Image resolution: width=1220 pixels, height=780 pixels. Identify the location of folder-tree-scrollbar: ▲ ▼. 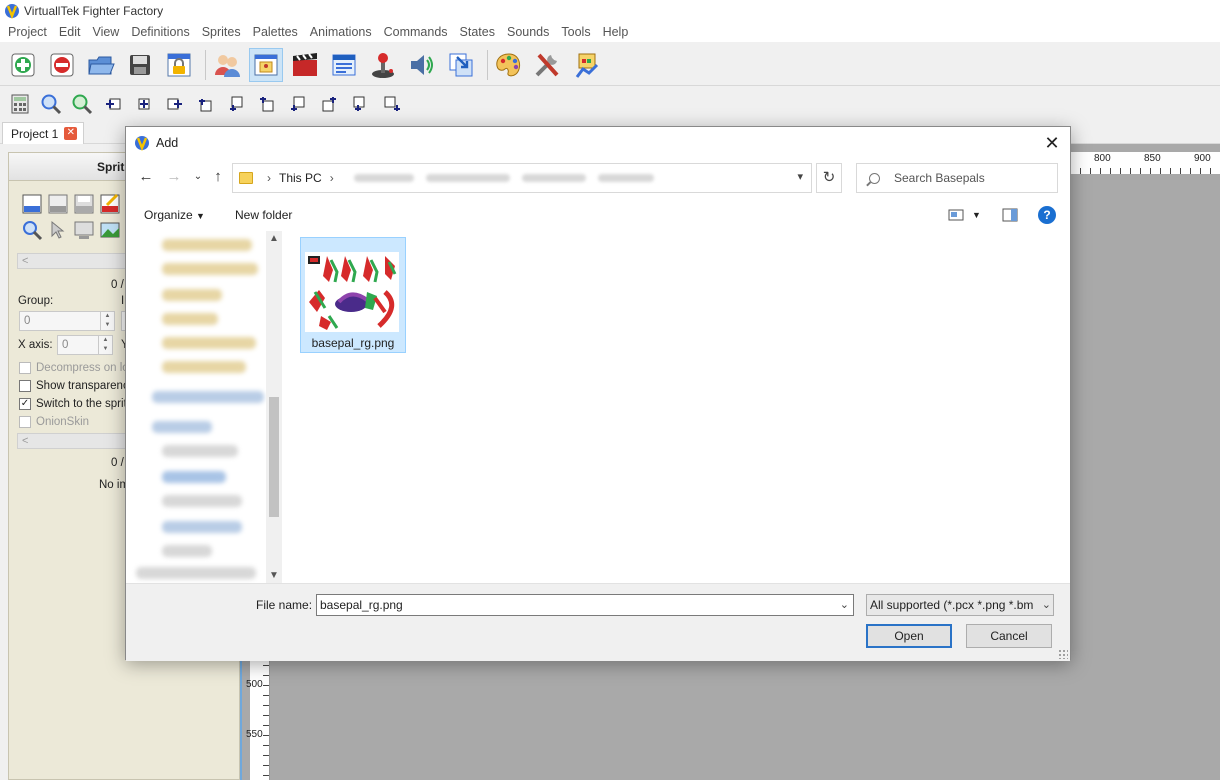
(274, 407).